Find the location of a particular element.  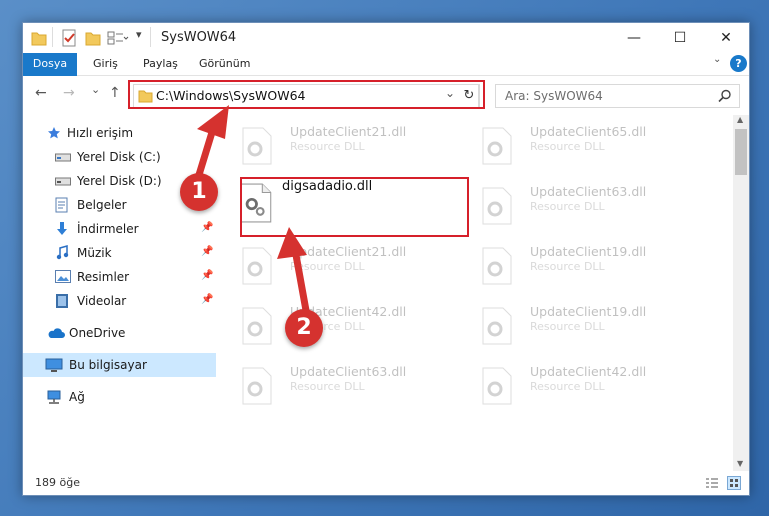

file-item: UpdateClient65.dll Resource DLL is located at coordinates (589, 148).